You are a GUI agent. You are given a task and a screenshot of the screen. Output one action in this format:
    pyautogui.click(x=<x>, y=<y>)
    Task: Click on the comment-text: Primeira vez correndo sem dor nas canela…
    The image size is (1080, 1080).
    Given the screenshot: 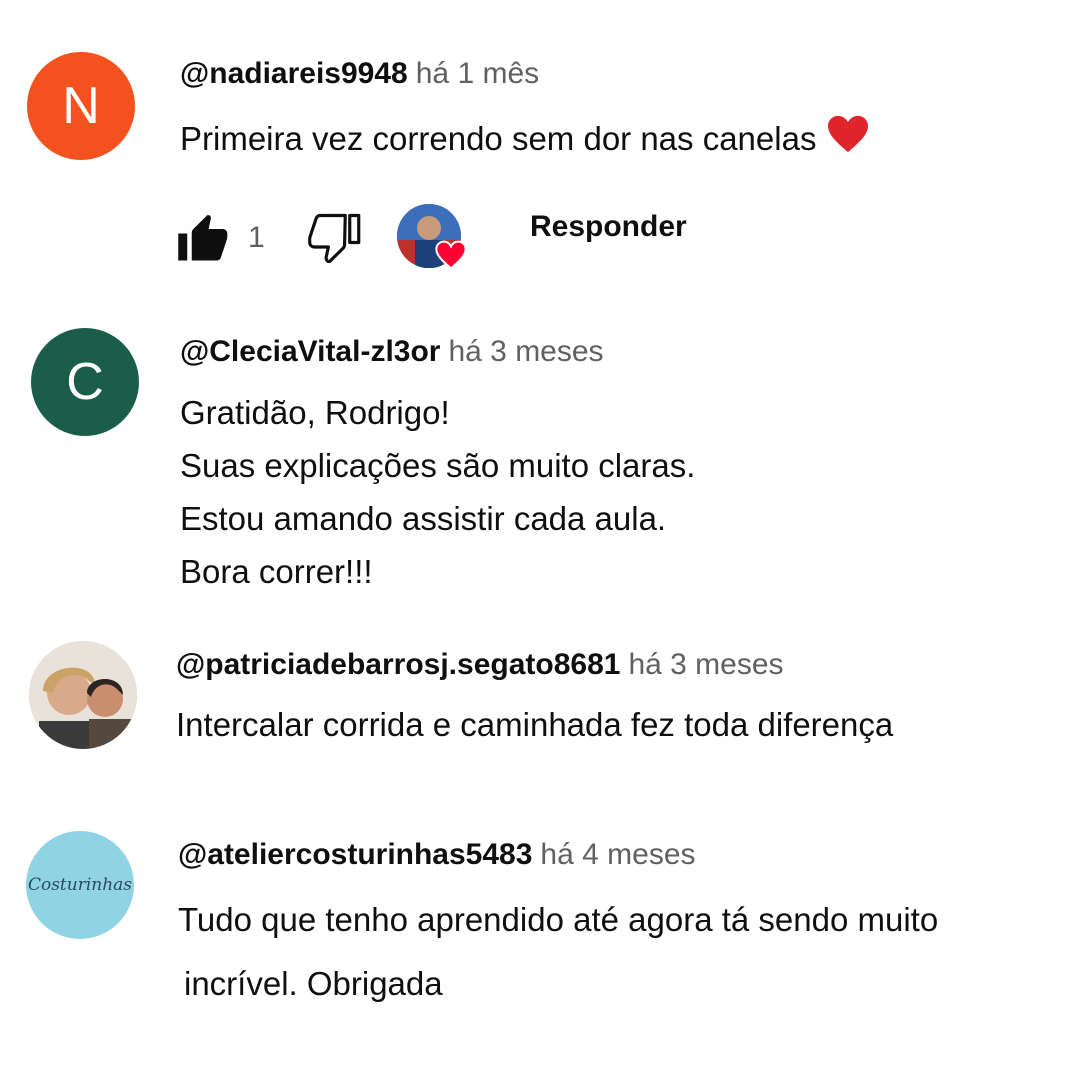 What is the action you would take?
    pyautogui.click(x=525, y=140)
    